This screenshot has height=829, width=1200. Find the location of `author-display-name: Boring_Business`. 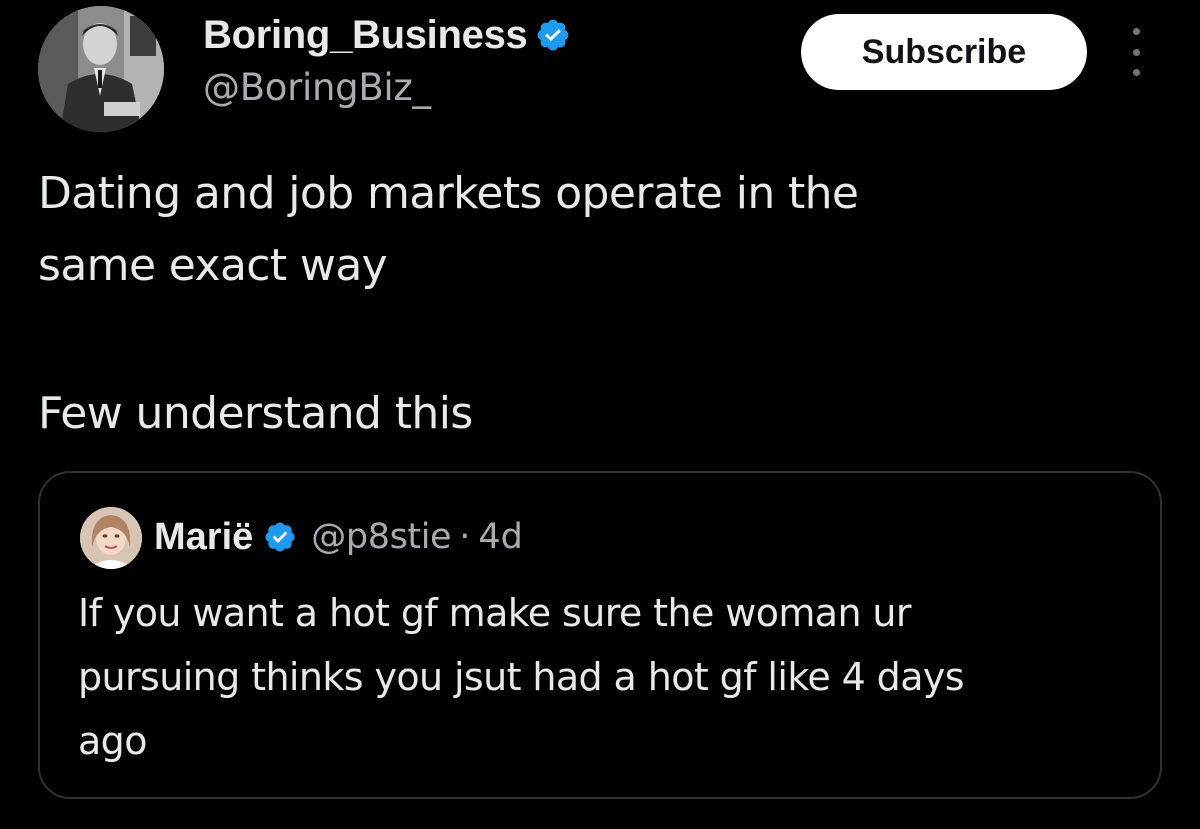

author-display-name: Boring_Business is located at coordinates (365, 35).